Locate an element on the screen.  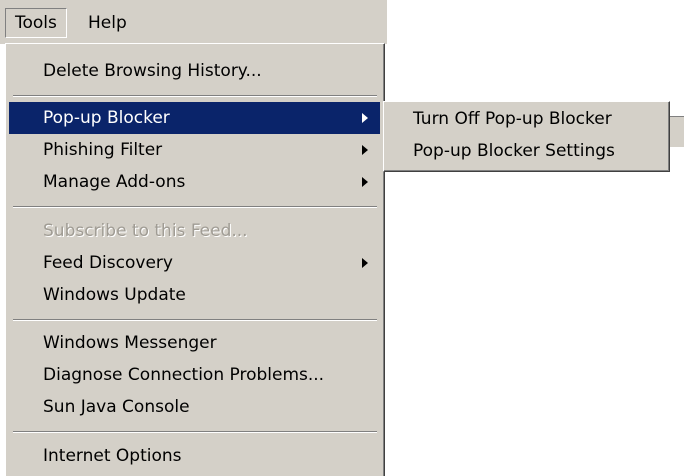
submenu-item-popup-blocker-settings: Pop-up Blocker Settings is located at coordinates (526, 151).